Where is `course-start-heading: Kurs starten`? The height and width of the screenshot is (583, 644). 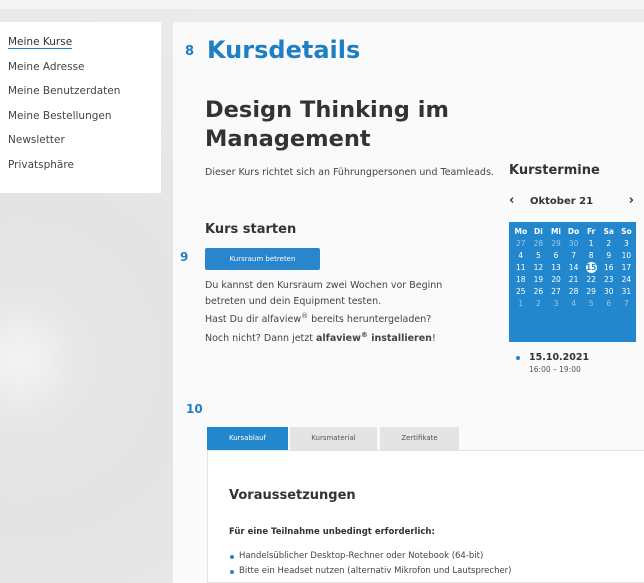 course-start-heading: Kurs starten is located at coordinates (251, 229).